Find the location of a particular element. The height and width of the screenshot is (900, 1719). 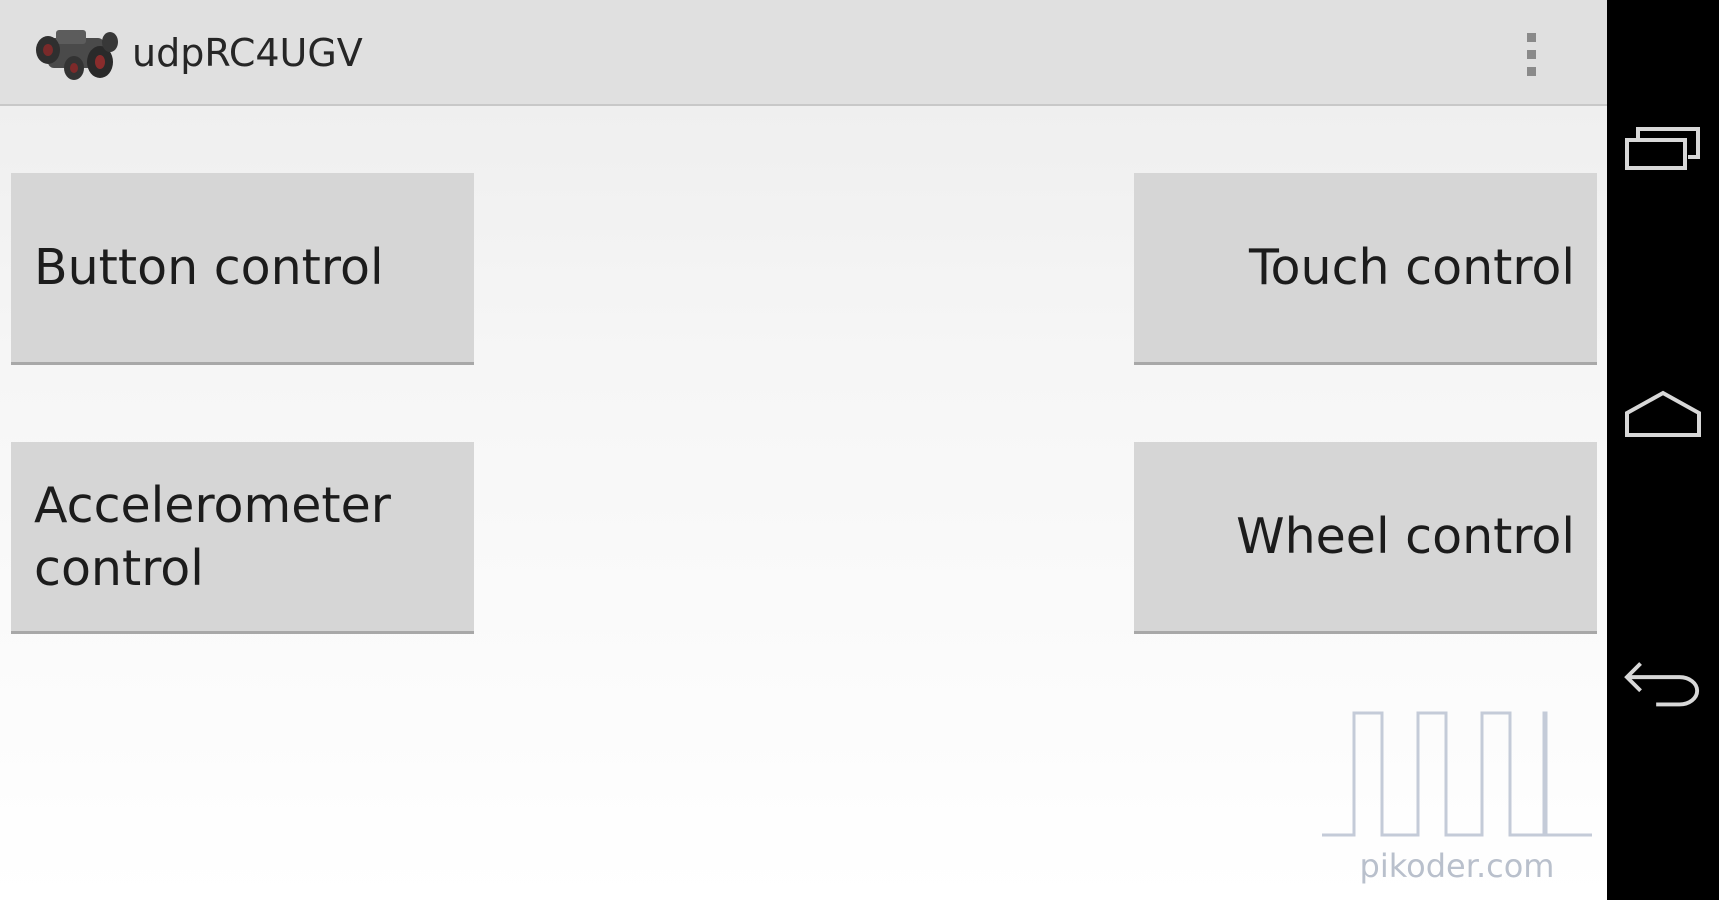

wheel-control-label: Wheel control is located at coordinates (1405, 536).